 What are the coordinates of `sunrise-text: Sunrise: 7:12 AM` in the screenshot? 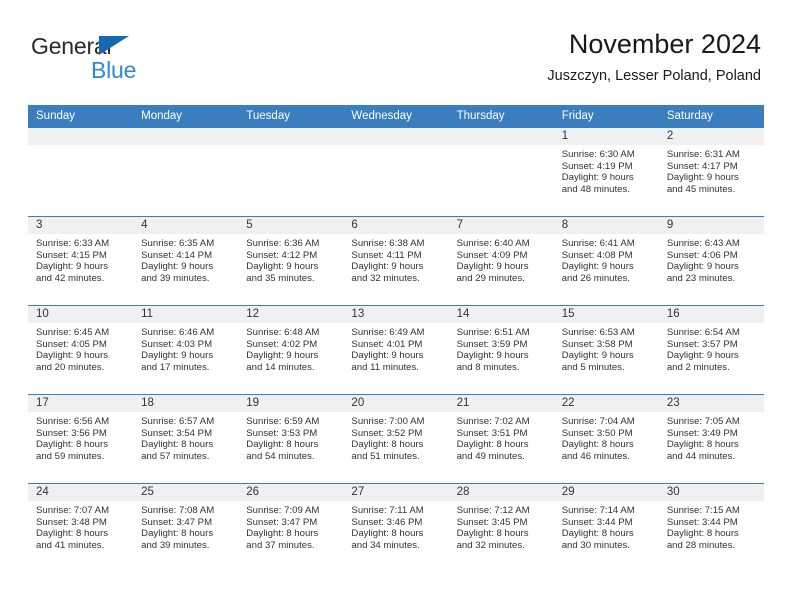 It's located at (493, 510).